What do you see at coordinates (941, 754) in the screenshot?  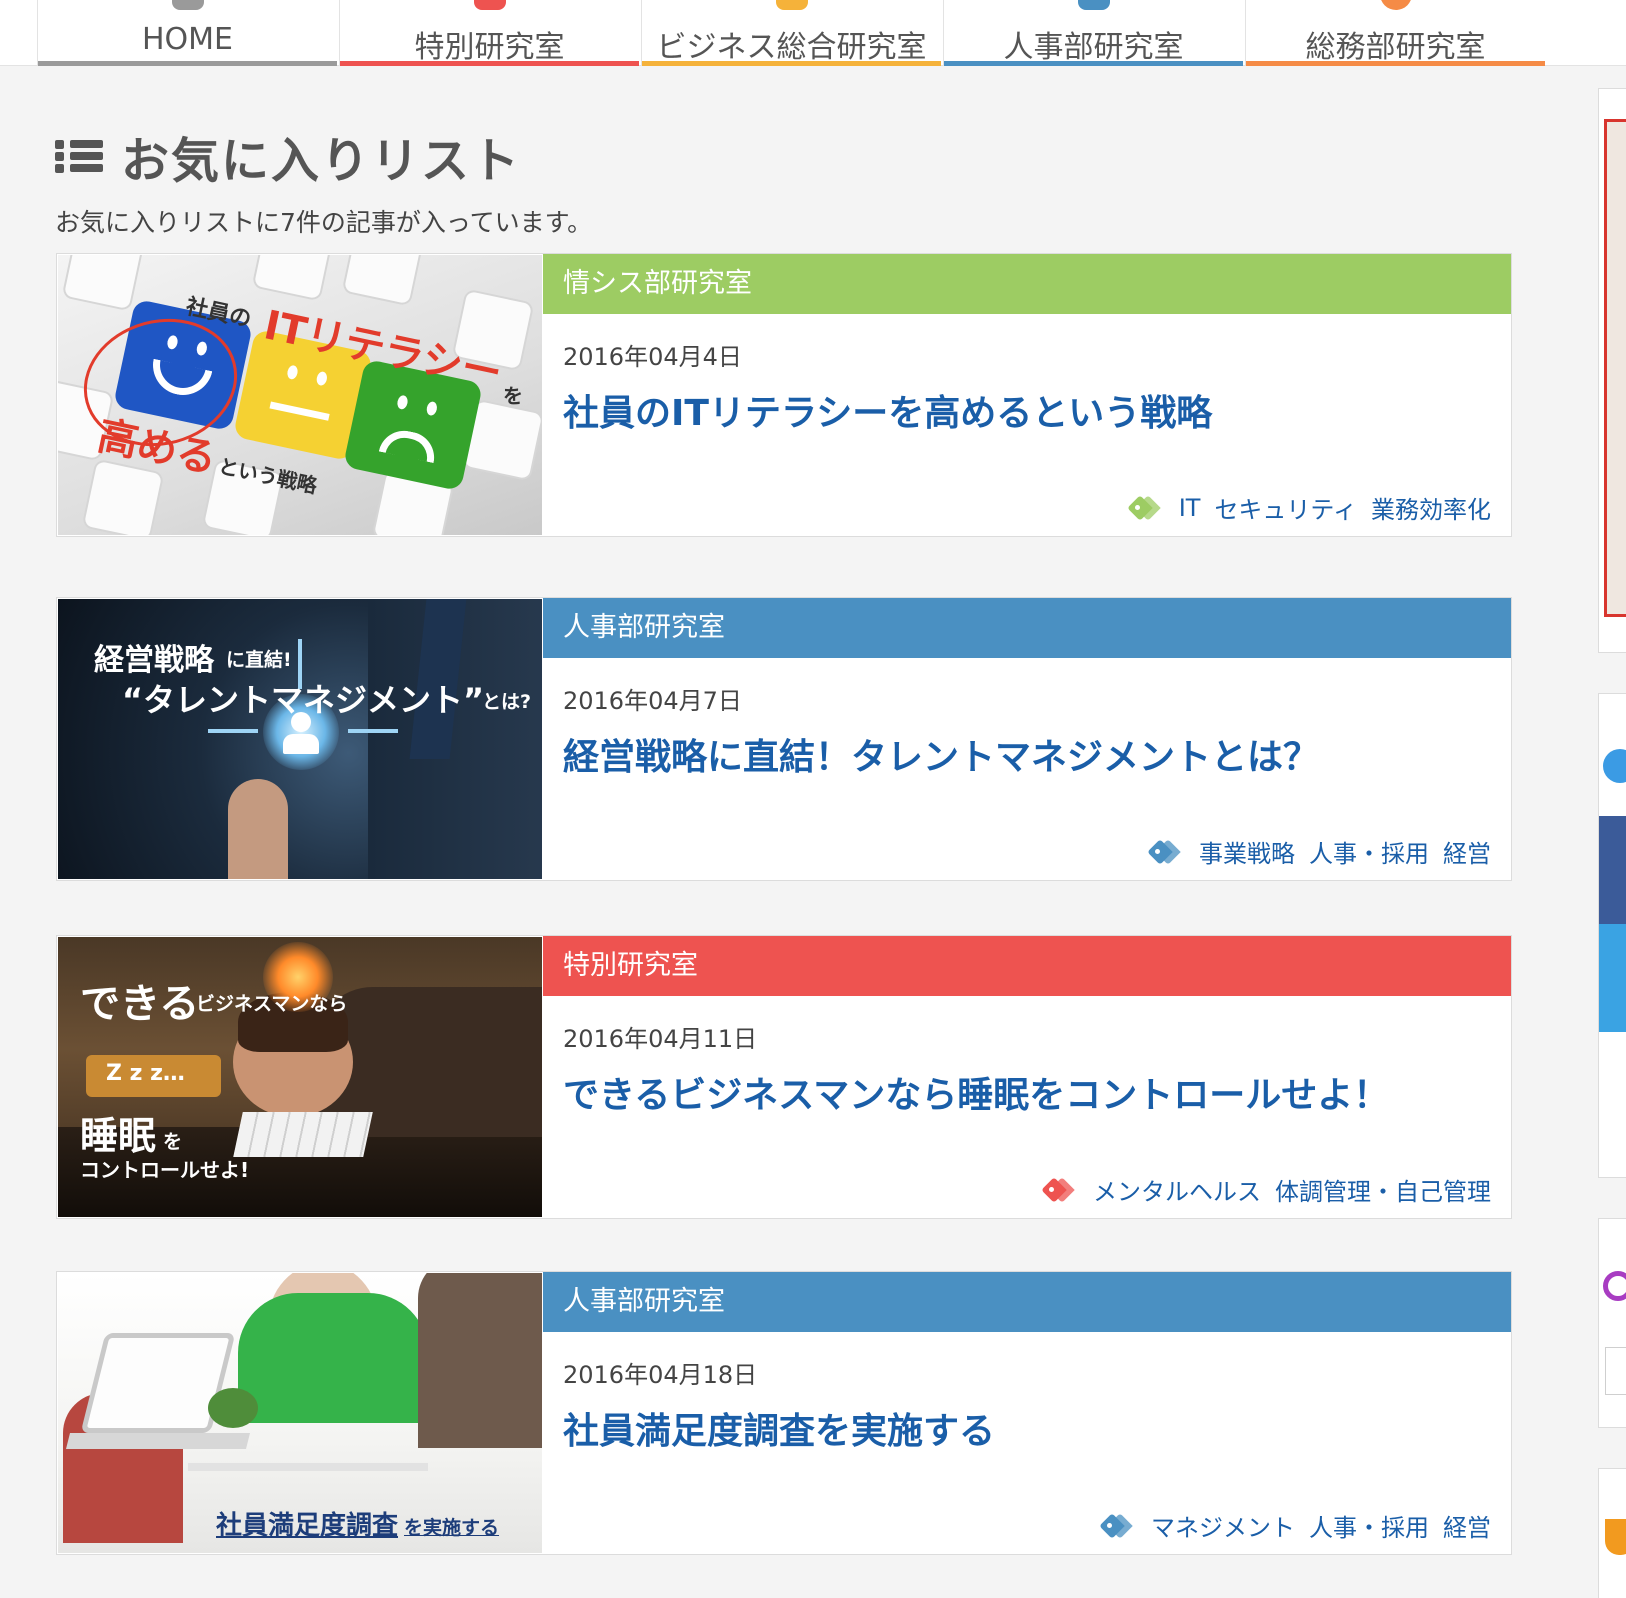 I see `article-title-link: 経営戦略に直結！タレントマネジメントとは？` at bounding box center [941, 754].